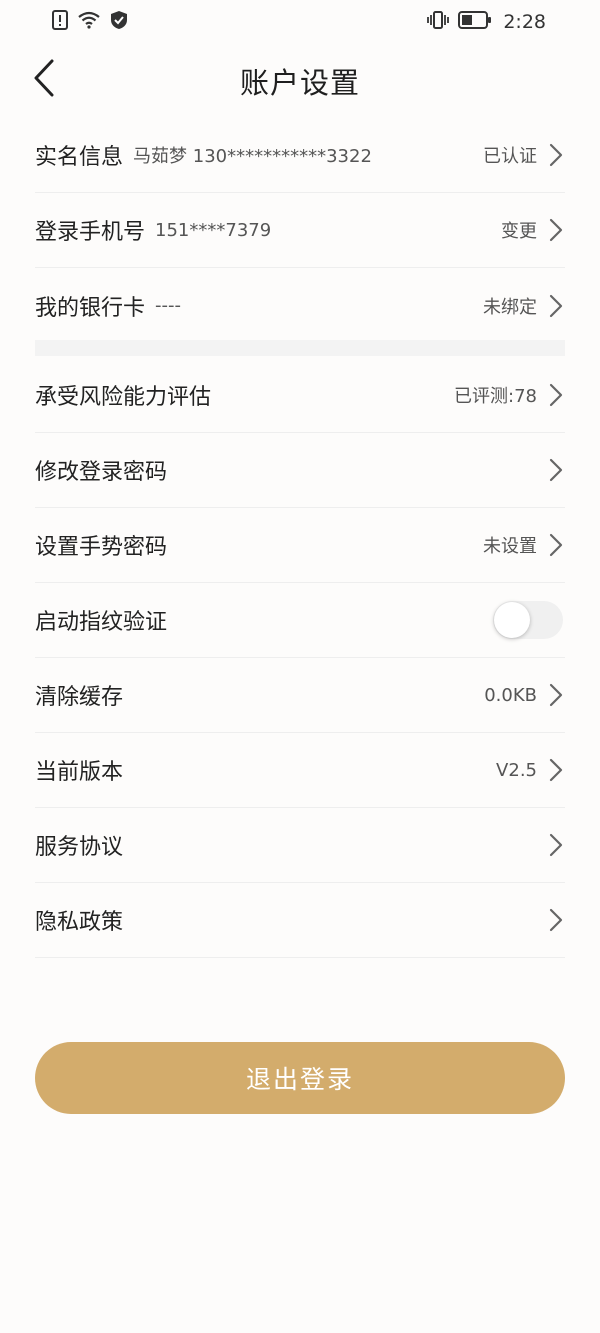  I want to click on version-row: 当前版本 V2.5, so click(300, 770).